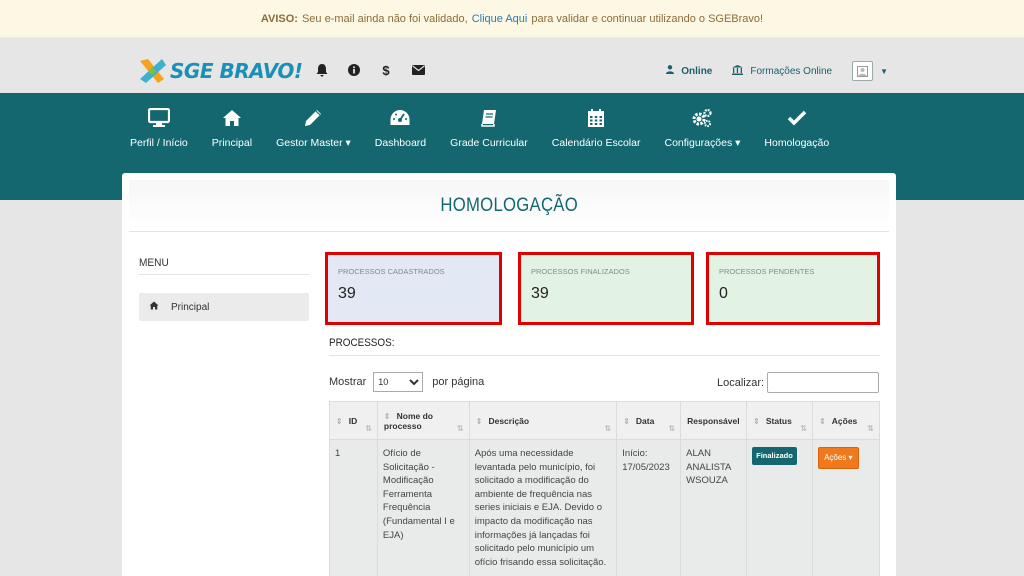 This screenshot has height=576, width=1024. What do you see at coordinates (152, 71) in the screenshot?
I see `logo-x-icon` at bounding box center [152, 71].